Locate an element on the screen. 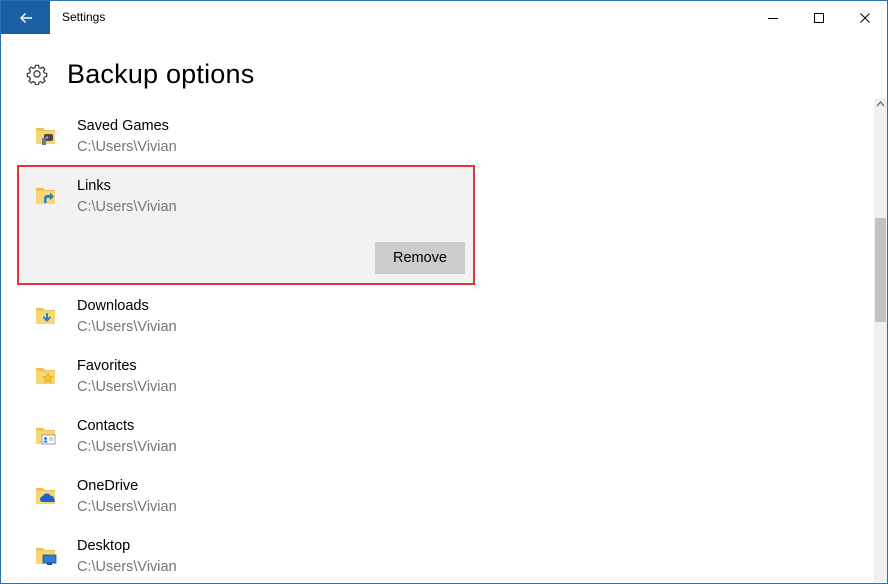 This screenshot has width=888, height=584. back-arrow-icon is located at coordinates (25, 17).